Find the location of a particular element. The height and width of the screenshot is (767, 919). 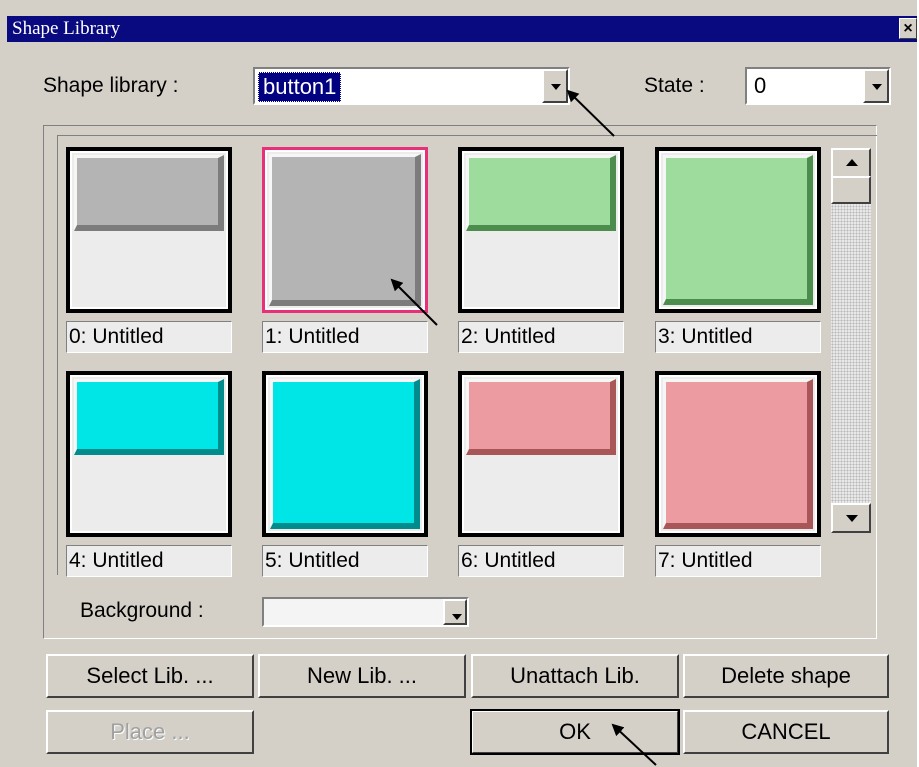

ok-button: OK is located at coordinates (575, 732).